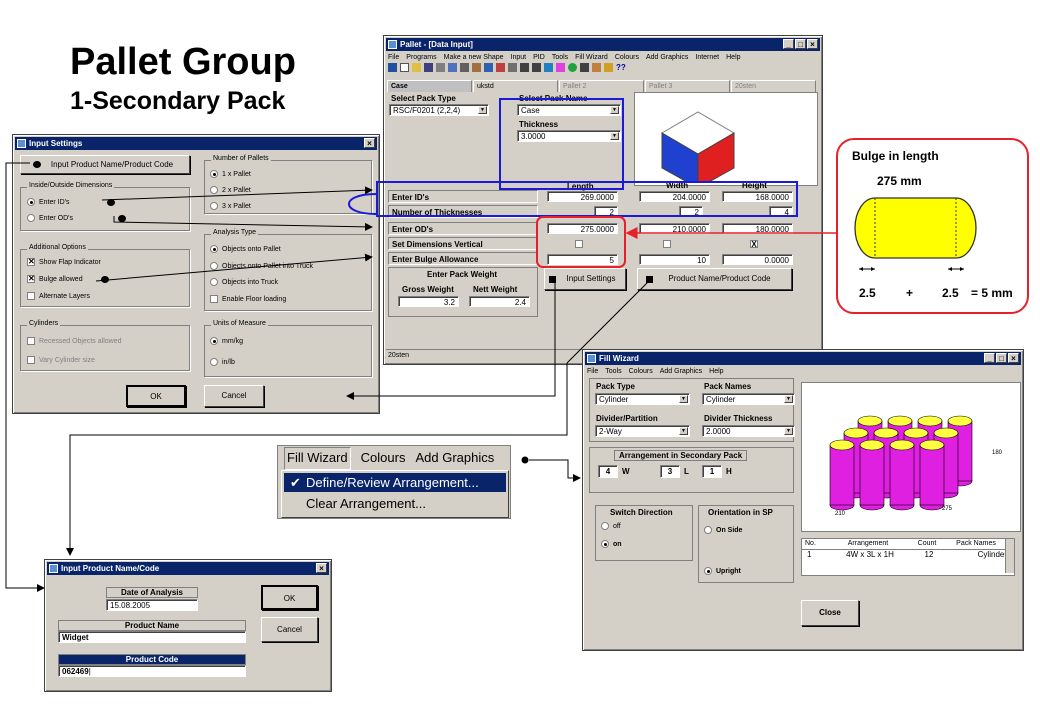 This screenshot has height=720, width=1040. Describe the element at coordinates (74, 341) in the screenshot. I see `recessed-checkbox: Recessed Objects allowed` at that location.